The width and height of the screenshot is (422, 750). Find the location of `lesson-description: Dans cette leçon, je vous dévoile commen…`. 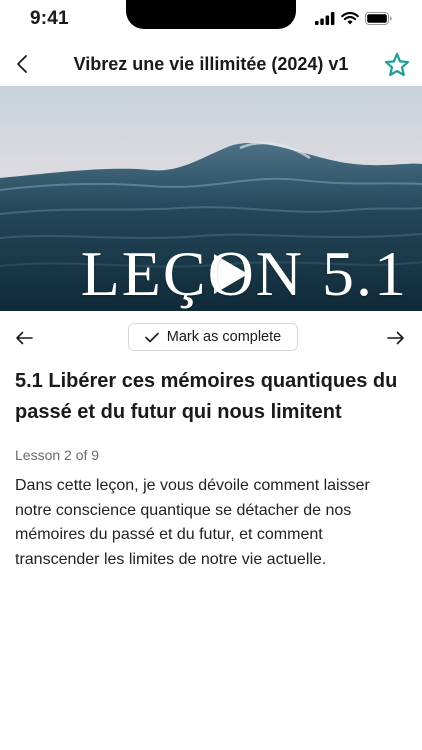

lesson-description: Dans cette leçon, je vous dévoile commen… is located at coordinates (192, 522).